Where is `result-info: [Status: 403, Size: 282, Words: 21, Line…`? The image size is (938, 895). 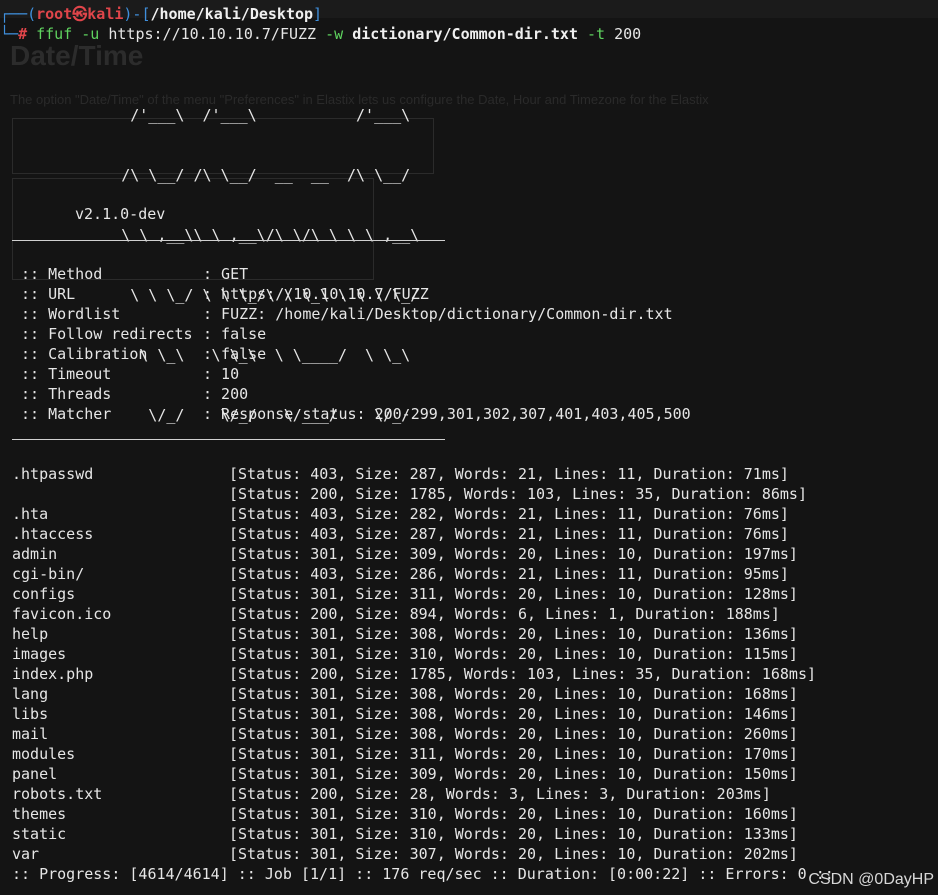 result-info: [Status: 403, Size: 282, Words: 21, Line… is located at coordinates (509, 514).